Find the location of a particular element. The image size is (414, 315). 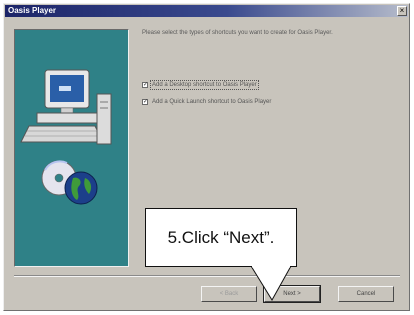

callout-text: 5.Click “Next”. is located at coordinates (221, 237).